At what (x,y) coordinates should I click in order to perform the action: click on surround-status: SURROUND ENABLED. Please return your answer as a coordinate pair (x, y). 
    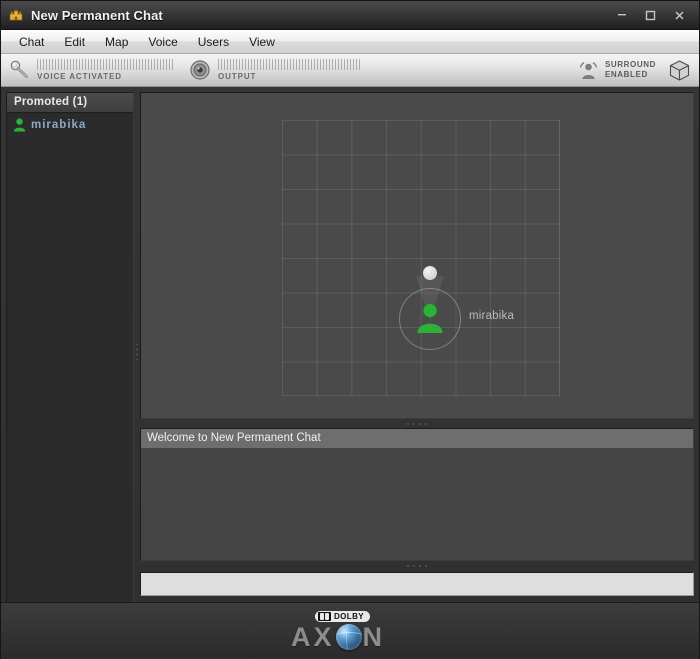
    Looking at the image, I should click on (630, 70).